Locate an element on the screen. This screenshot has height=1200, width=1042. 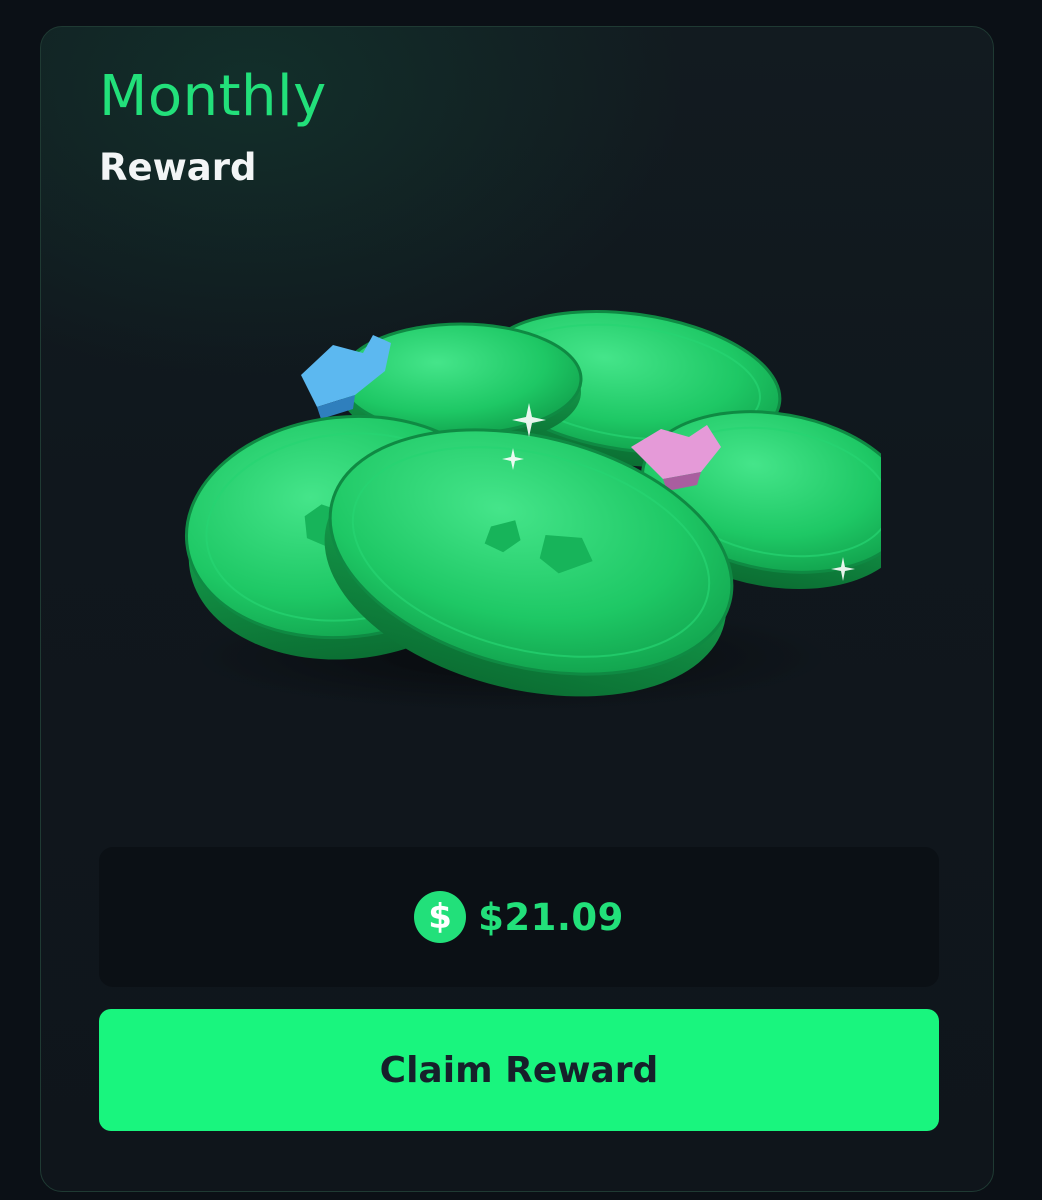
card-subtitle: Reward is located at coordinates (178, 167).